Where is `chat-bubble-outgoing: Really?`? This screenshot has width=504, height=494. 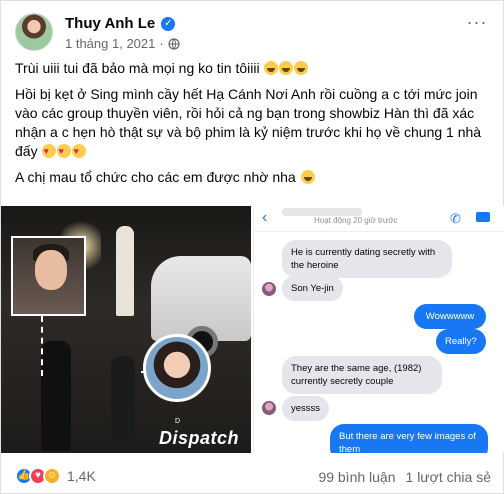
chat-bubble-outgoing: Really? is located at coordinates (461, 341).